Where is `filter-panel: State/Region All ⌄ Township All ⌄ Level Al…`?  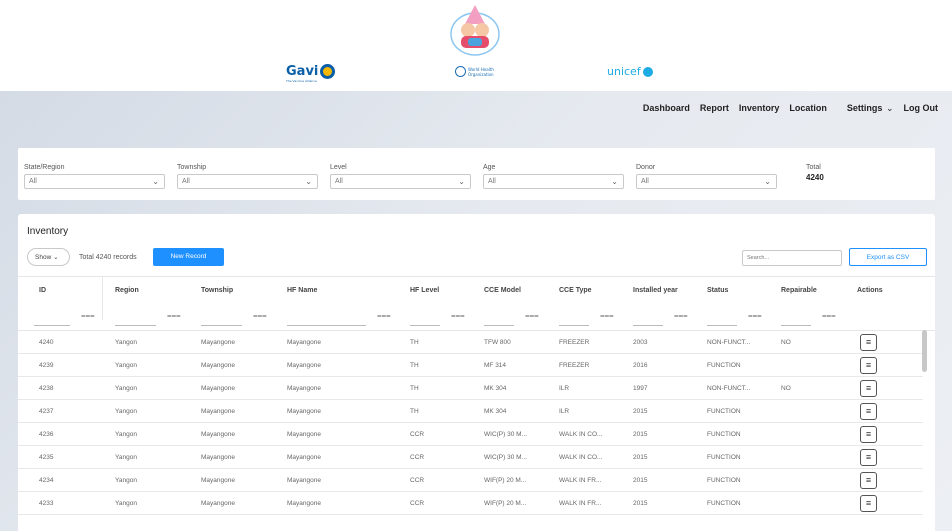
filter-panel: State/Region All ⌄ Township All ⌄ Level Al… is located at coordinates (476, 174).